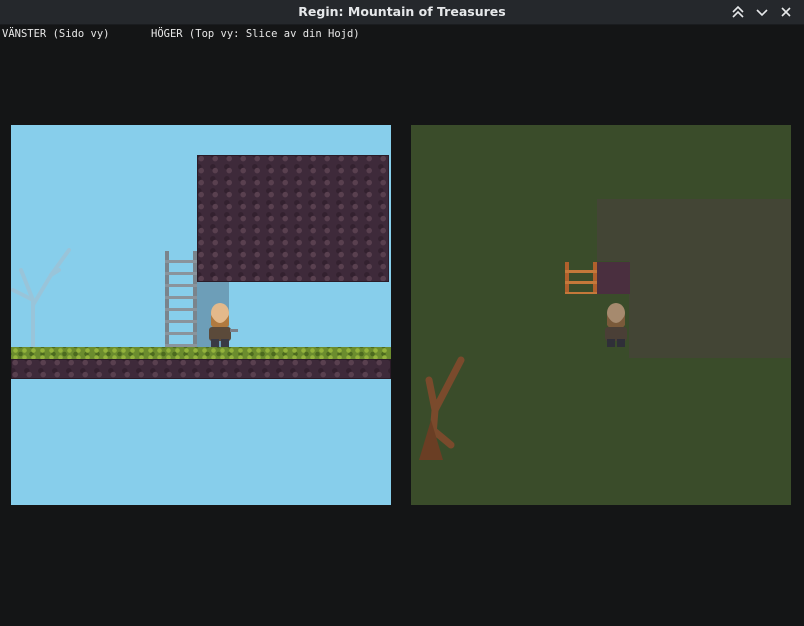  I want to click on rock-overhang, so click(293, 218).